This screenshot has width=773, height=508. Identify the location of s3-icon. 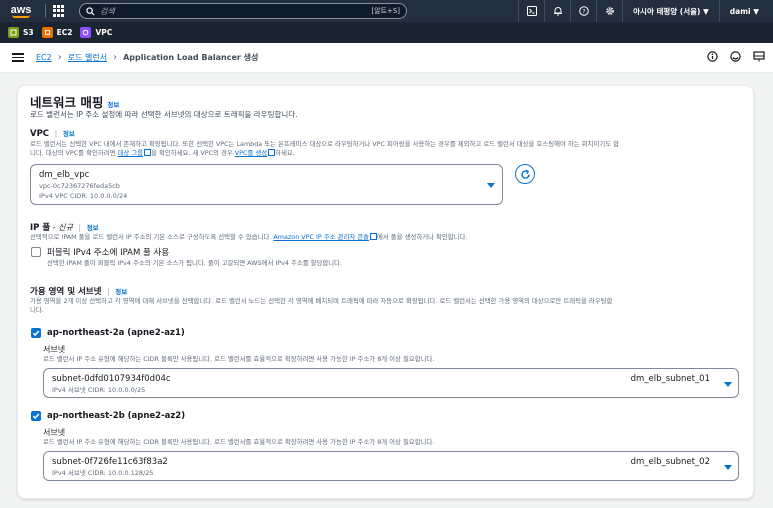
(13, 32).